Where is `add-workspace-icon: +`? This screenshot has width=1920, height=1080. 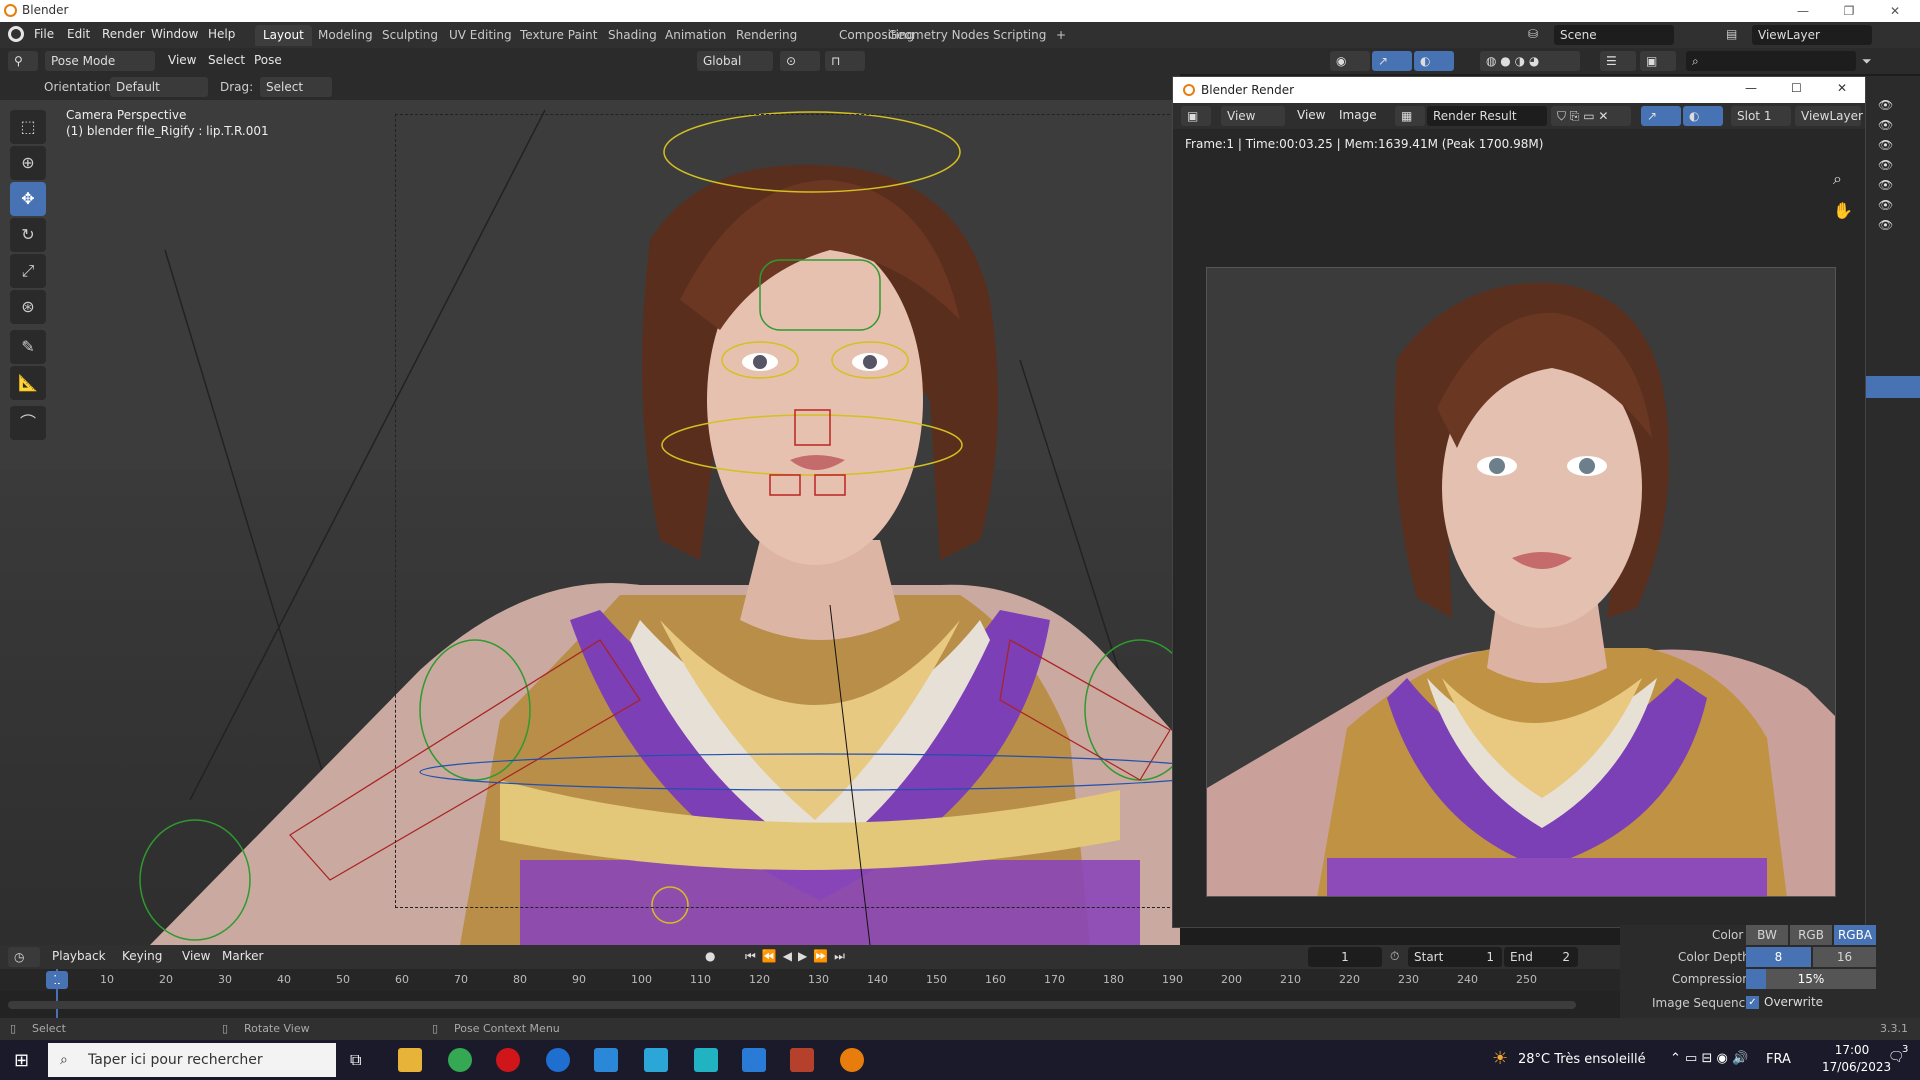 add-workspace-icon: + is located at coordinates (1061, 35).